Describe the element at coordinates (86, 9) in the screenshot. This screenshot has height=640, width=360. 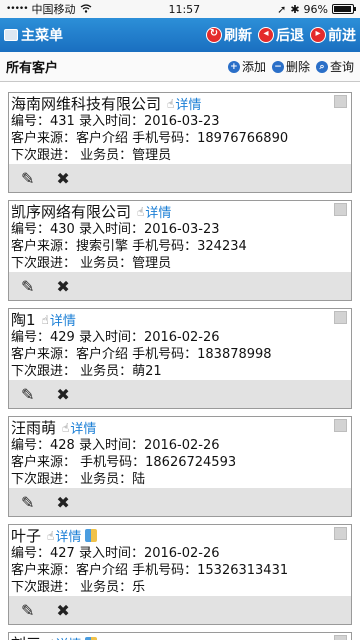
I see `wifi-icon` at that location.